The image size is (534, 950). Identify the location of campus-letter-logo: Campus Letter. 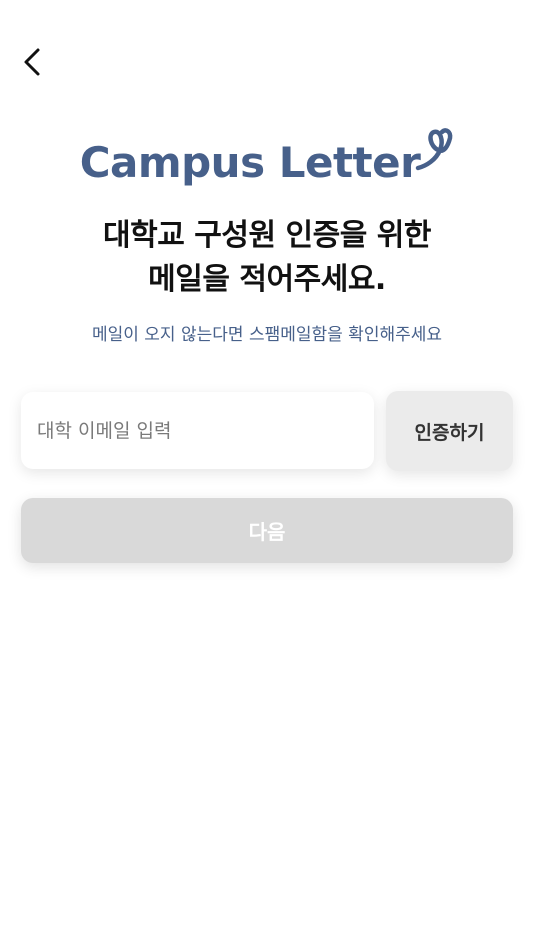
(267, 152).